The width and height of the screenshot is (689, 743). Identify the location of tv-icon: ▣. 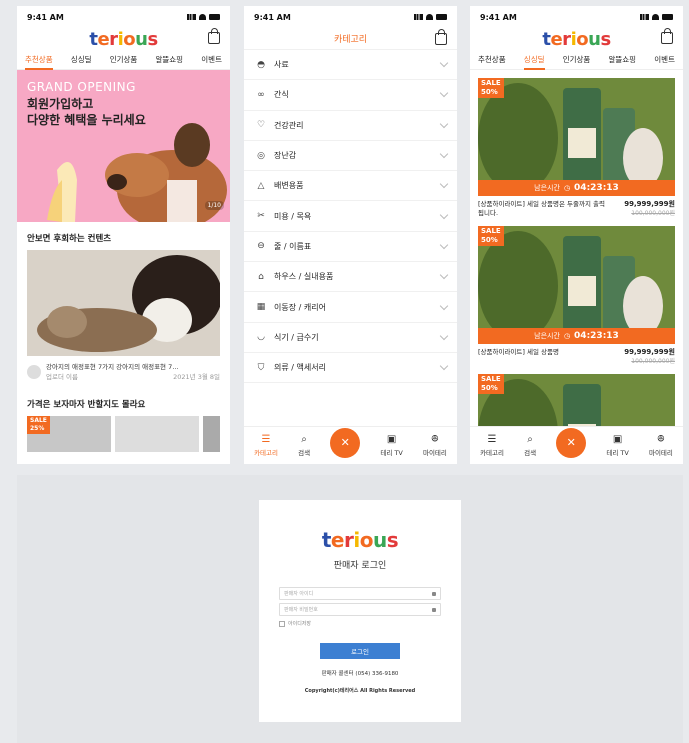
(617, 439).